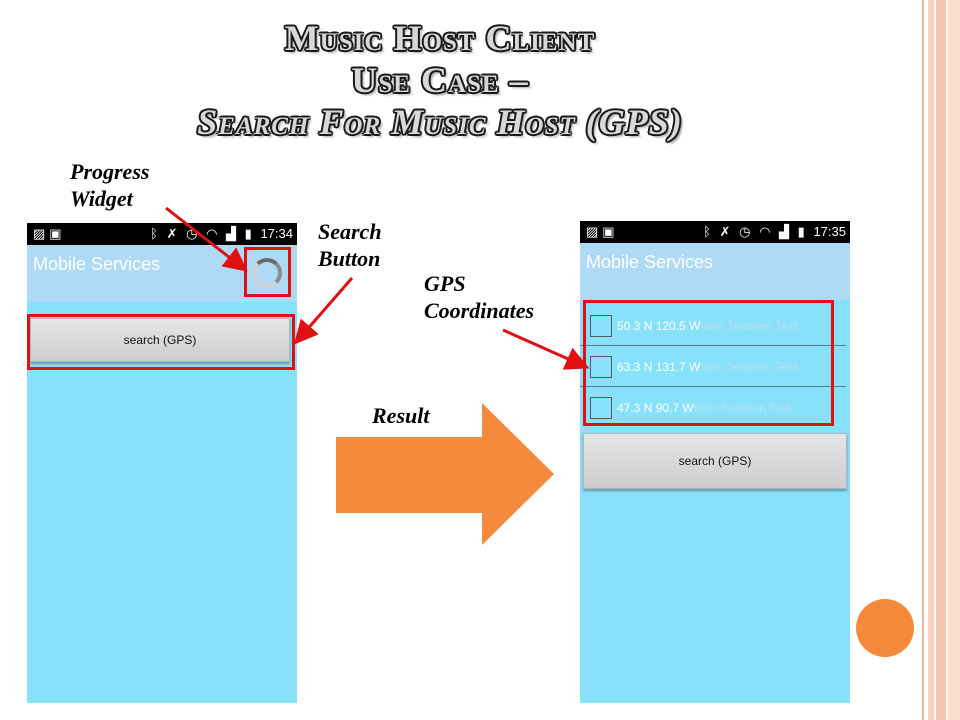 This screenshot has height=720, width=960. What do you see at coordinates (885, 628) in the screenshot?
I see `decorative-circle` at bounding box center [885, 628].